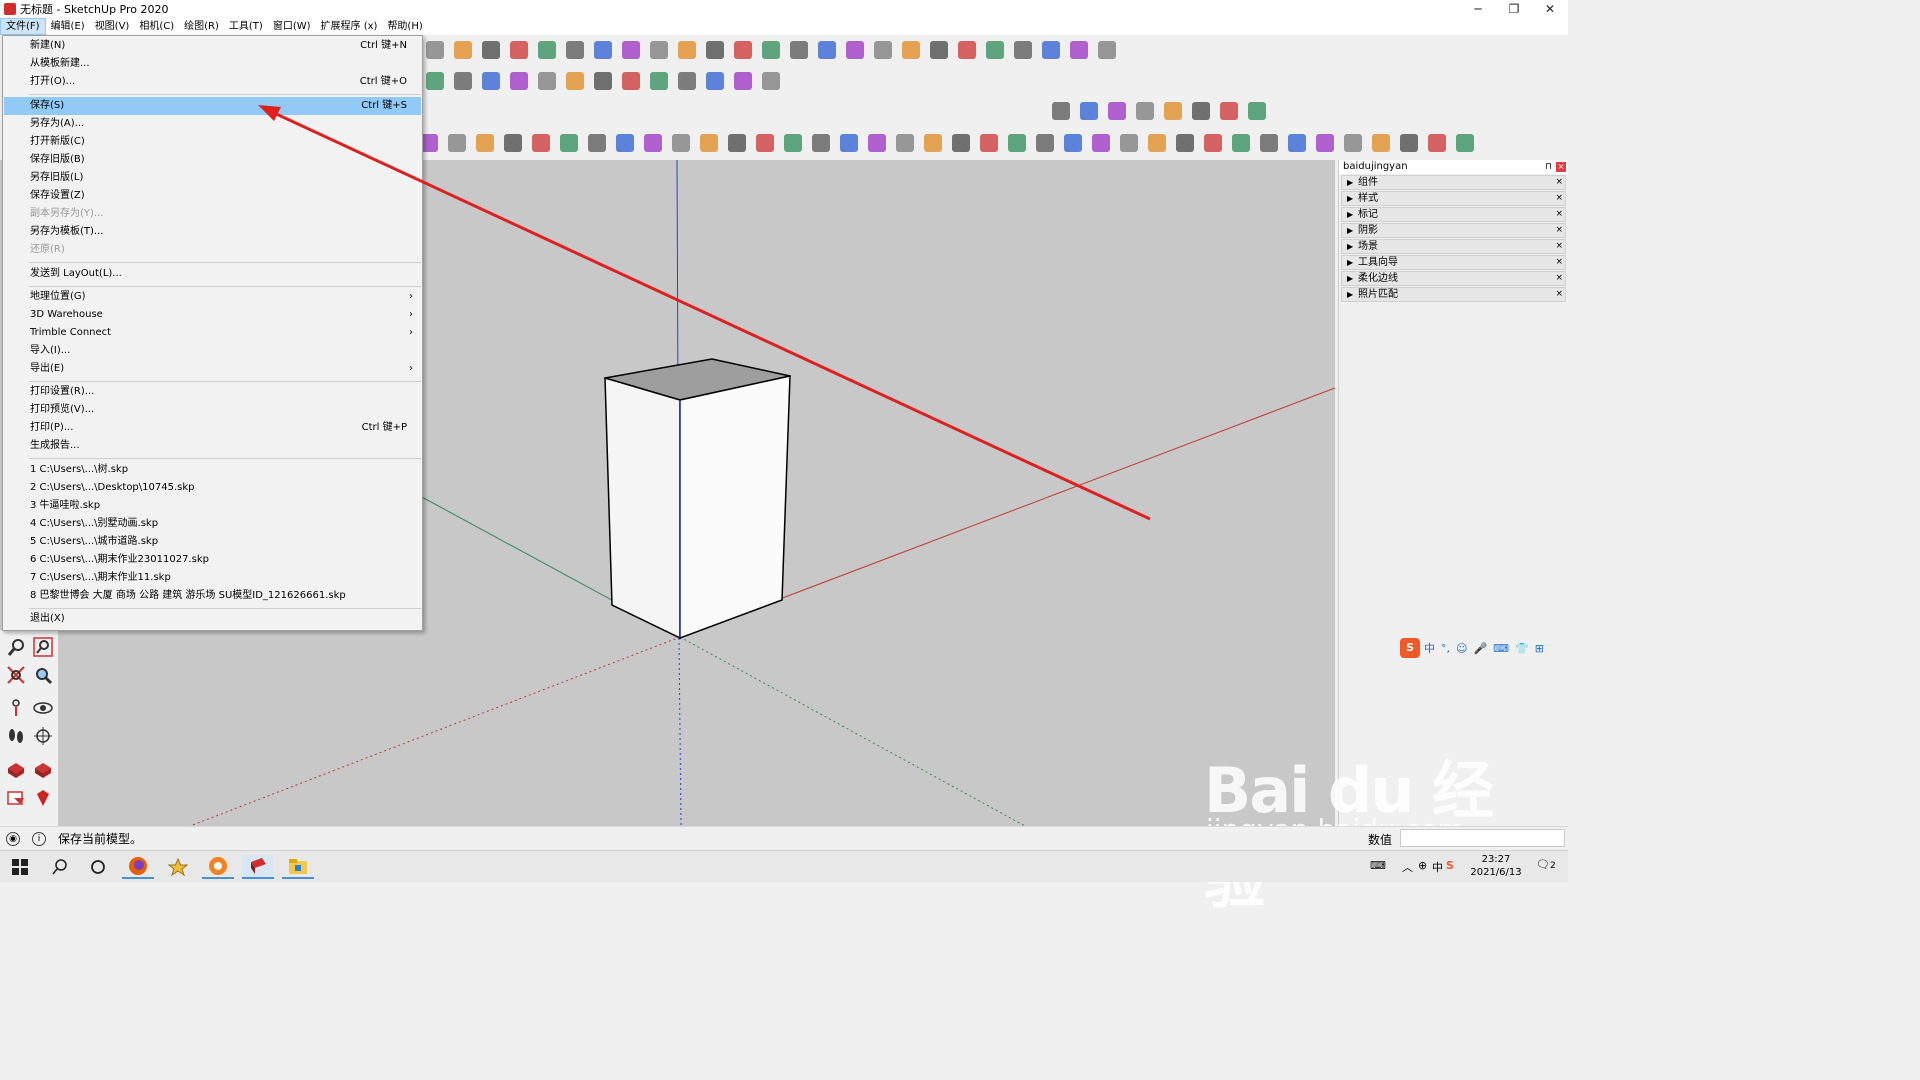 The image size is (1920, 1080). I want to click on sogou-logo-icon: S, so click(1410, 648).